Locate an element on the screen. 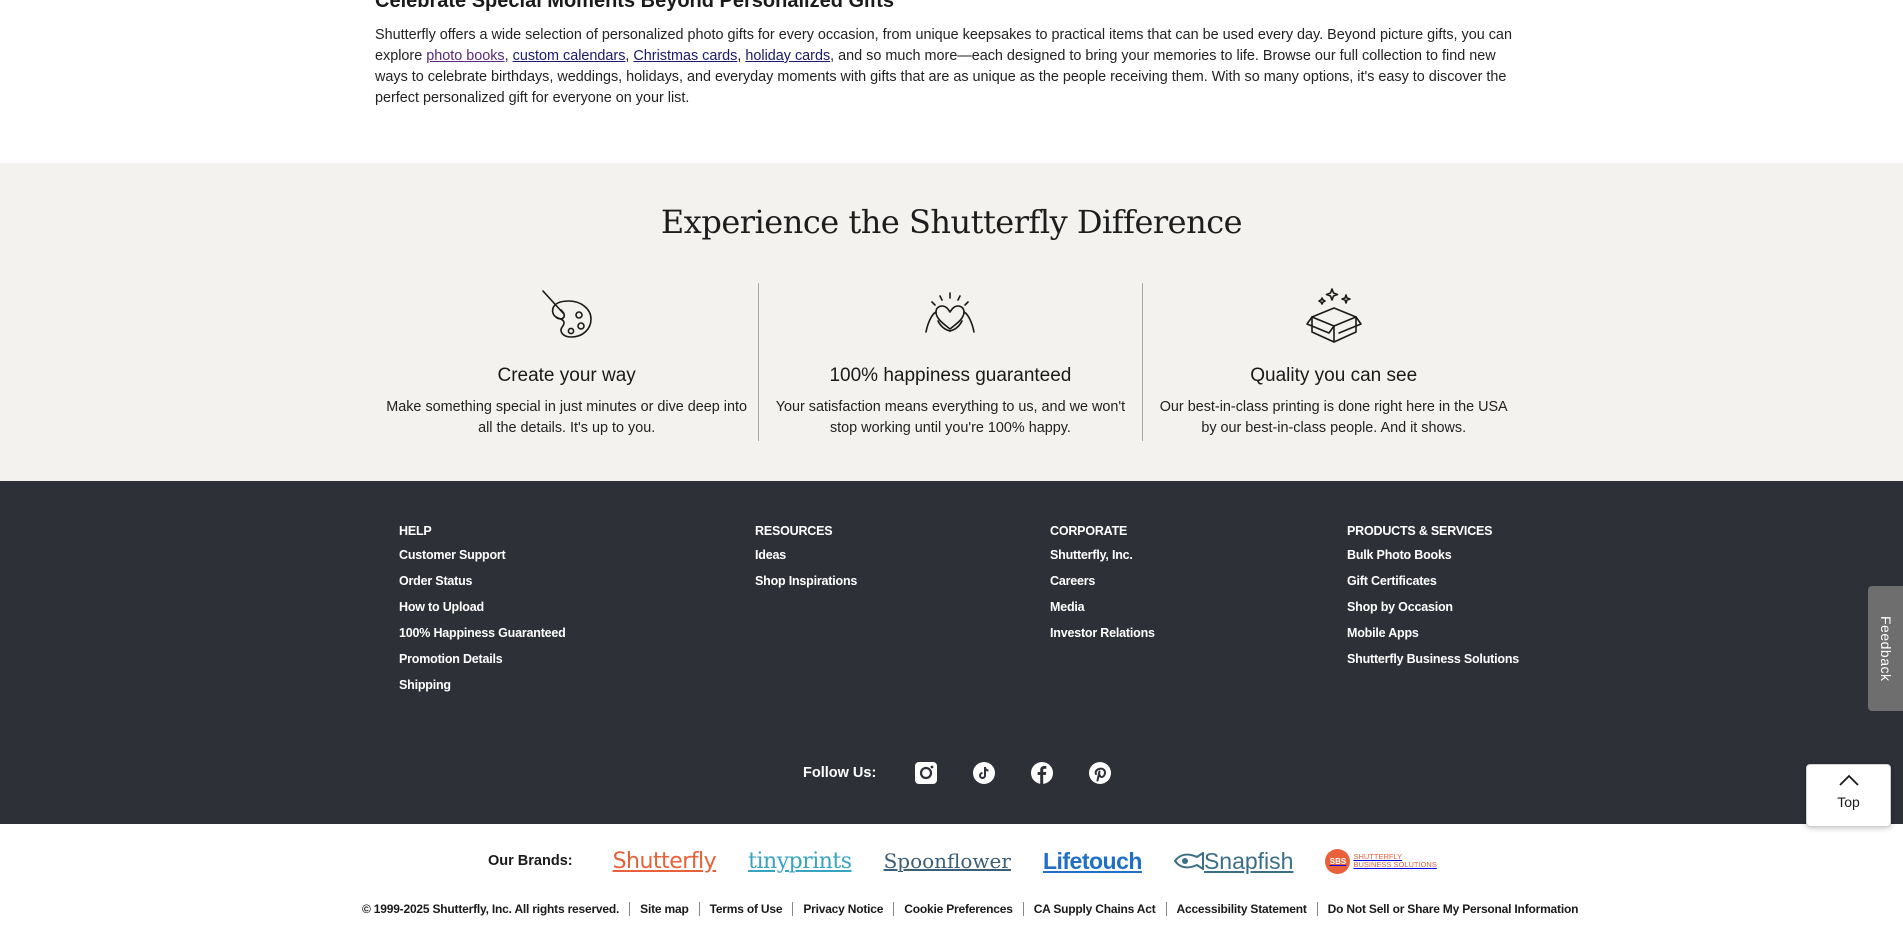 The height and width of the screenshot is (927, 1903). our-brands-label: Our Brands: is located at coordinates (530, 861).